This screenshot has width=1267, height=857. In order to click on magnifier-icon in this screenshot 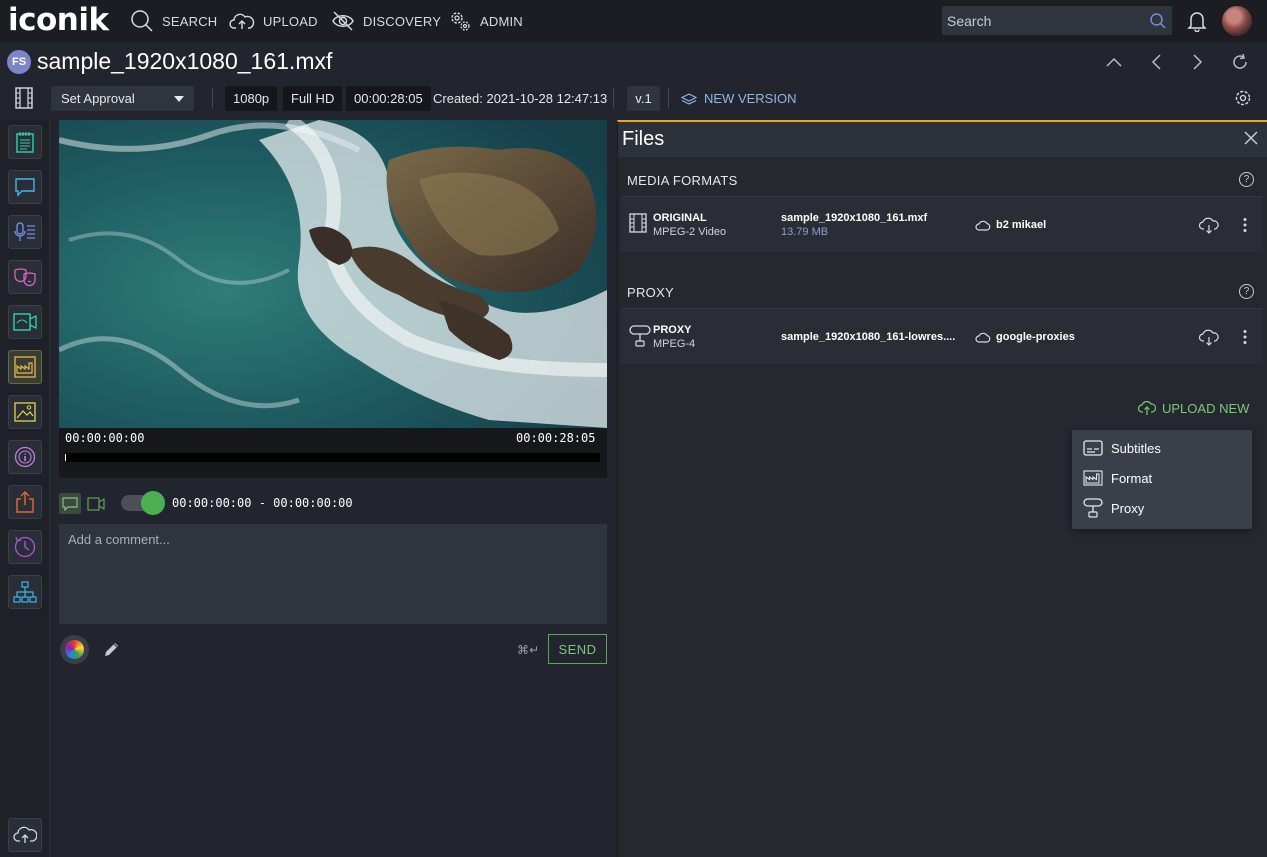, I will do `click(142, 21)`.